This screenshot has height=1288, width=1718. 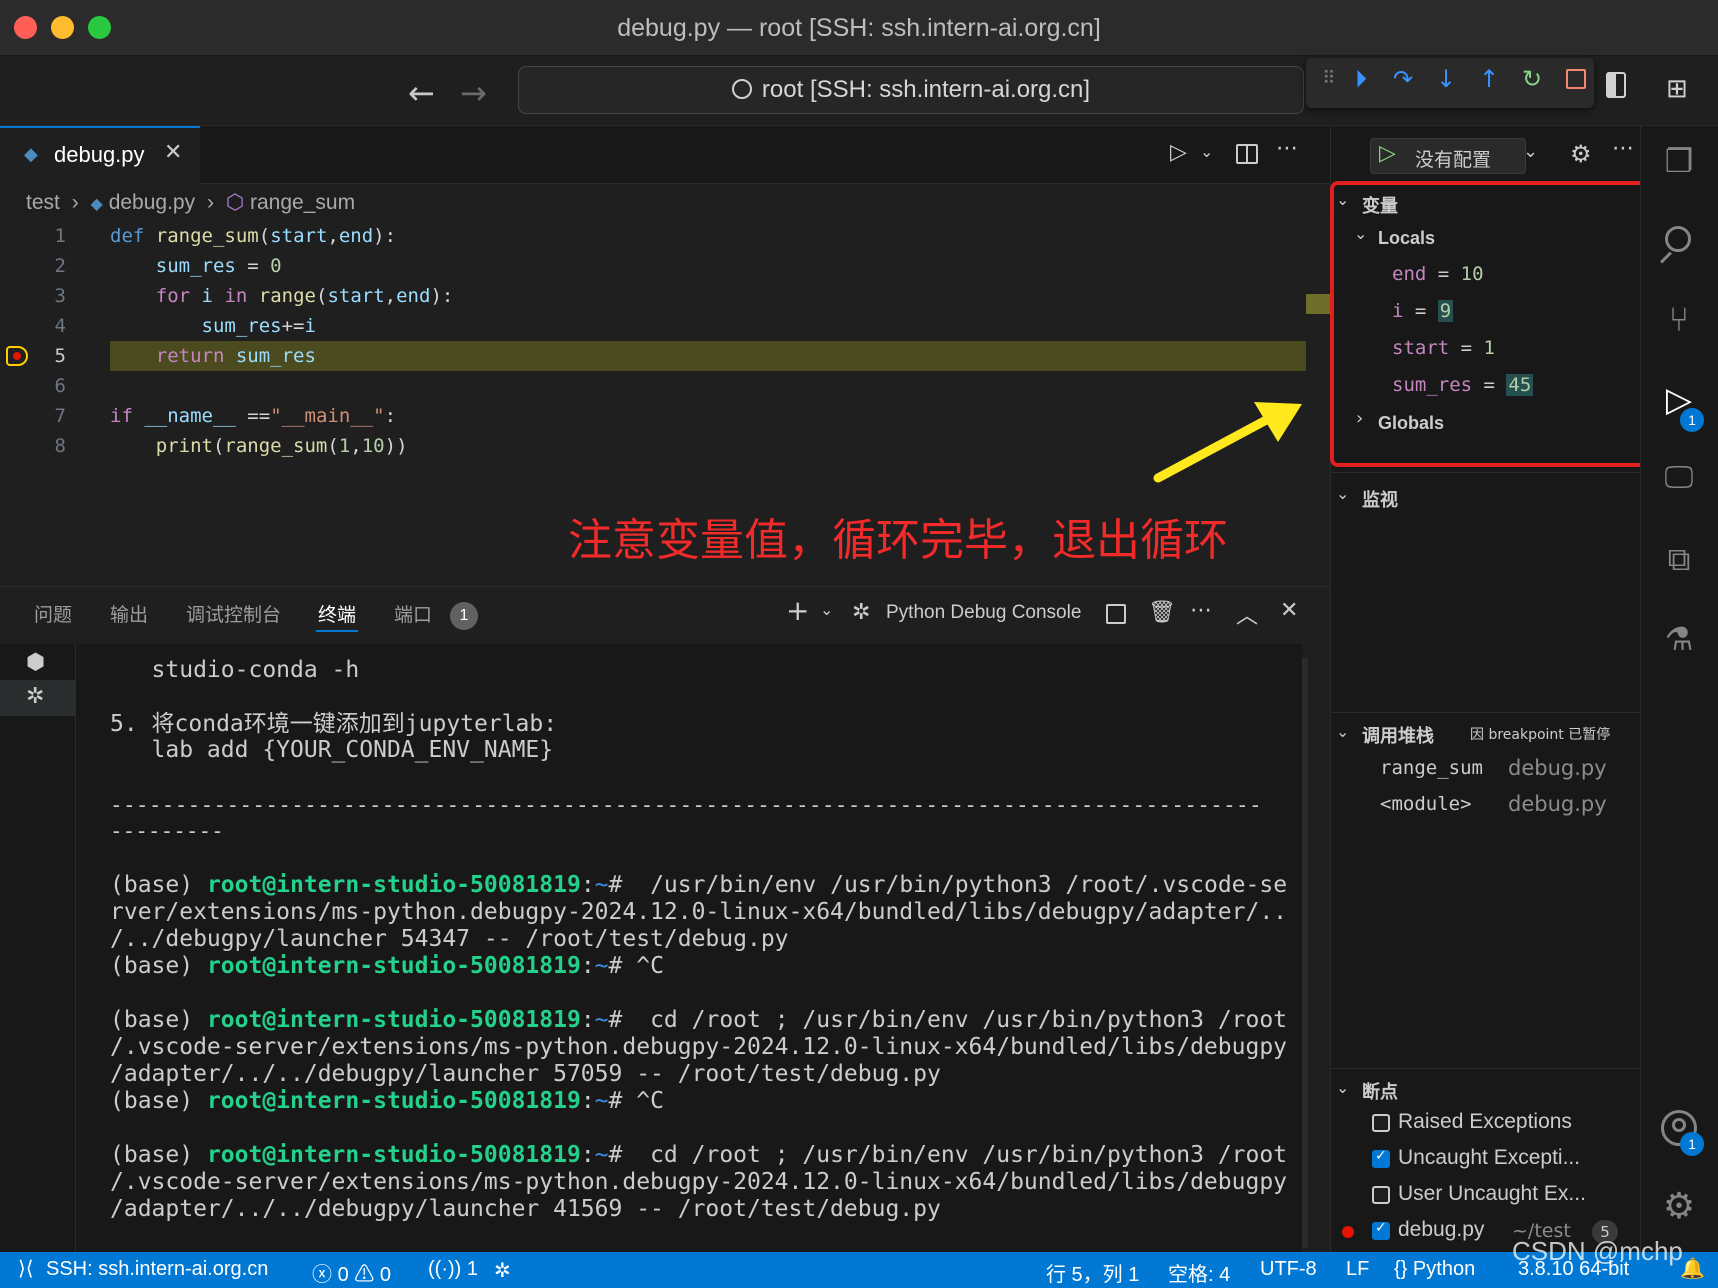 I want to click on callstack-section-title: 调用堆栈, so click(x=1398, y=735).